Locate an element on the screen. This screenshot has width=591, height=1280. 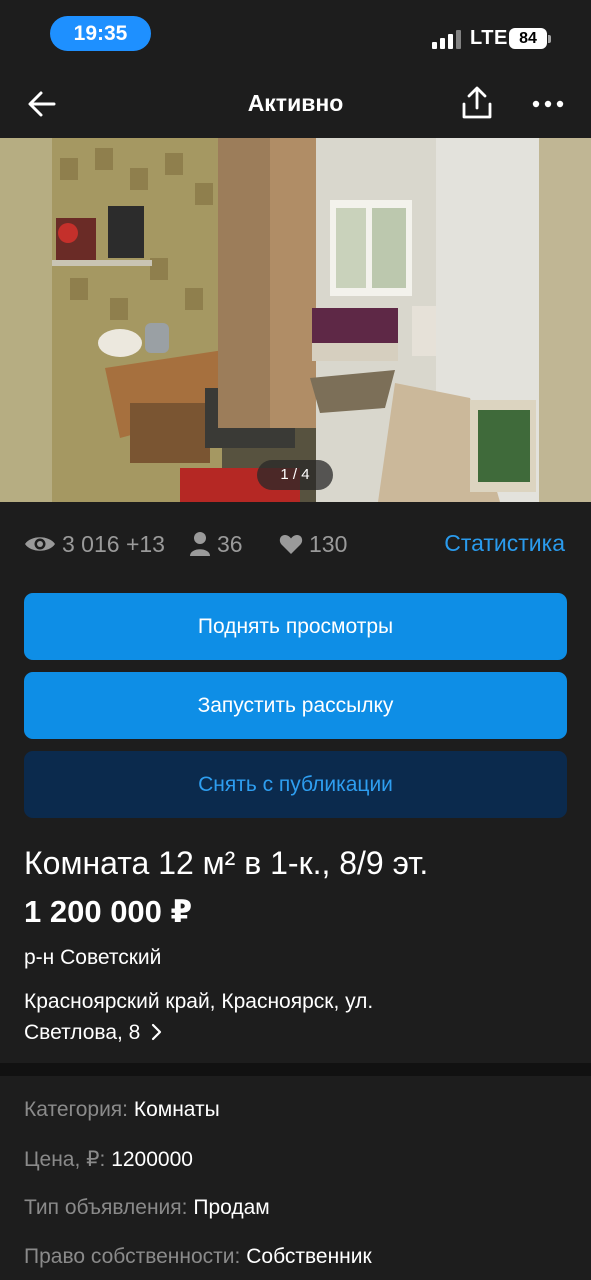
stats-row: 3 016 +13 36 130 Статистика is located at coordinates (295, 543).